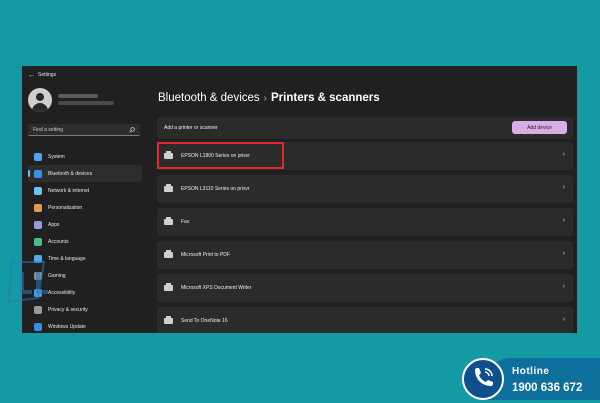 The image size is (600, 403). What do you see at coordinates (205, 255) in the screenshot?
I see `device-name: Microsoft Print to PDF` at bounding box center [205, 255].